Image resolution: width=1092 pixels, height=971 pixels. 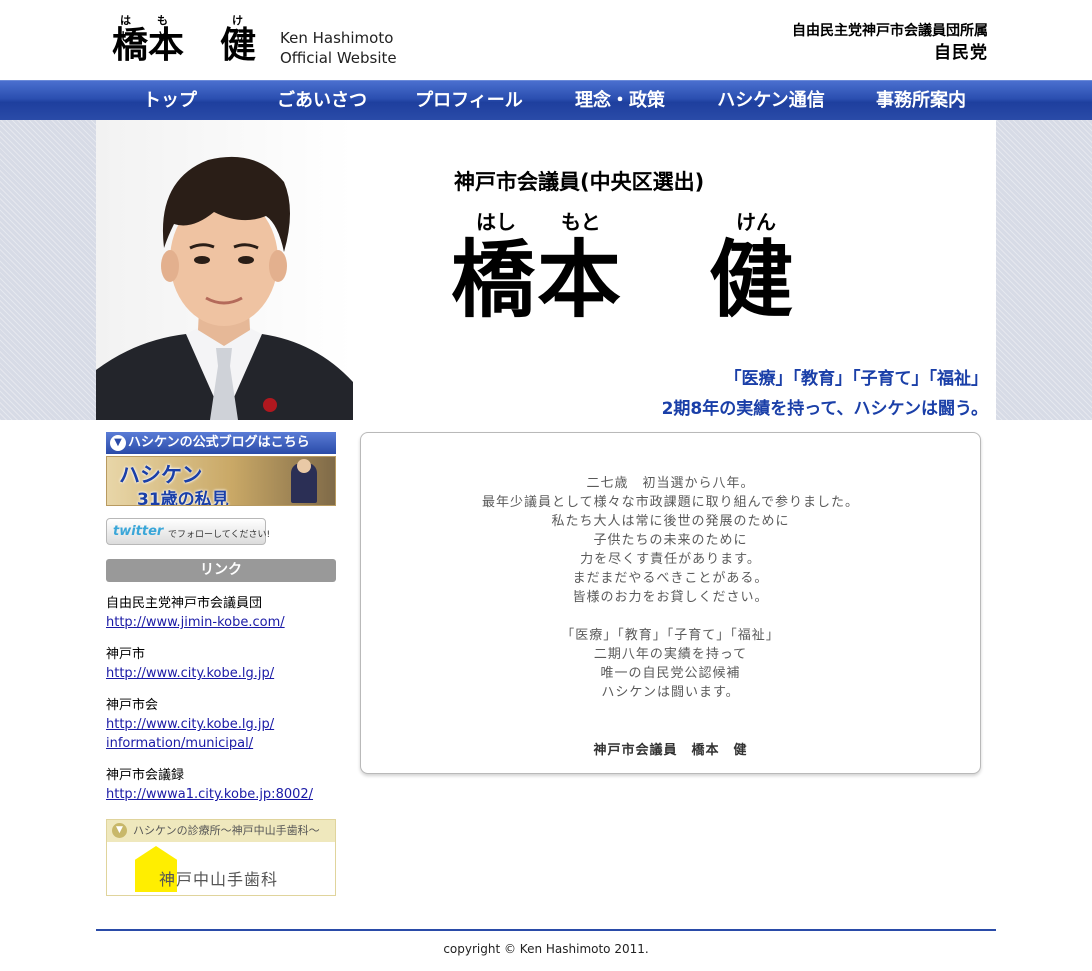 What do you see at coordinates (184, 603) in the screenshot?
I see `link-name: 自由民主党神戸市会議員団` at bounding box center [184, 603].